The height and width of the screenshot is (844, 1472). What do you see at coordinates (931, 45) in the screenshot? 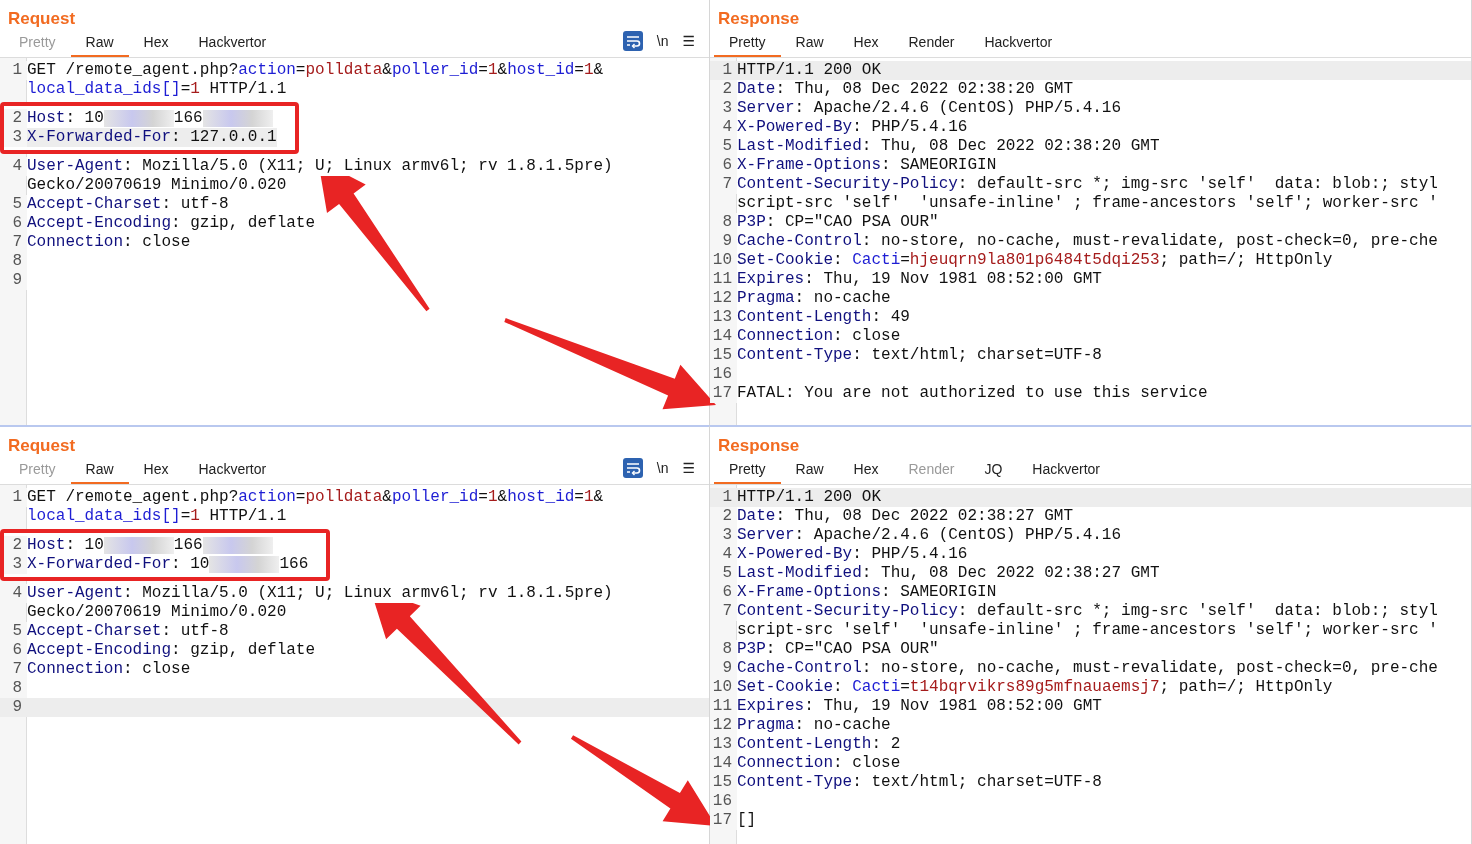
I see `tab: Render` at bounding box center [931, 45].